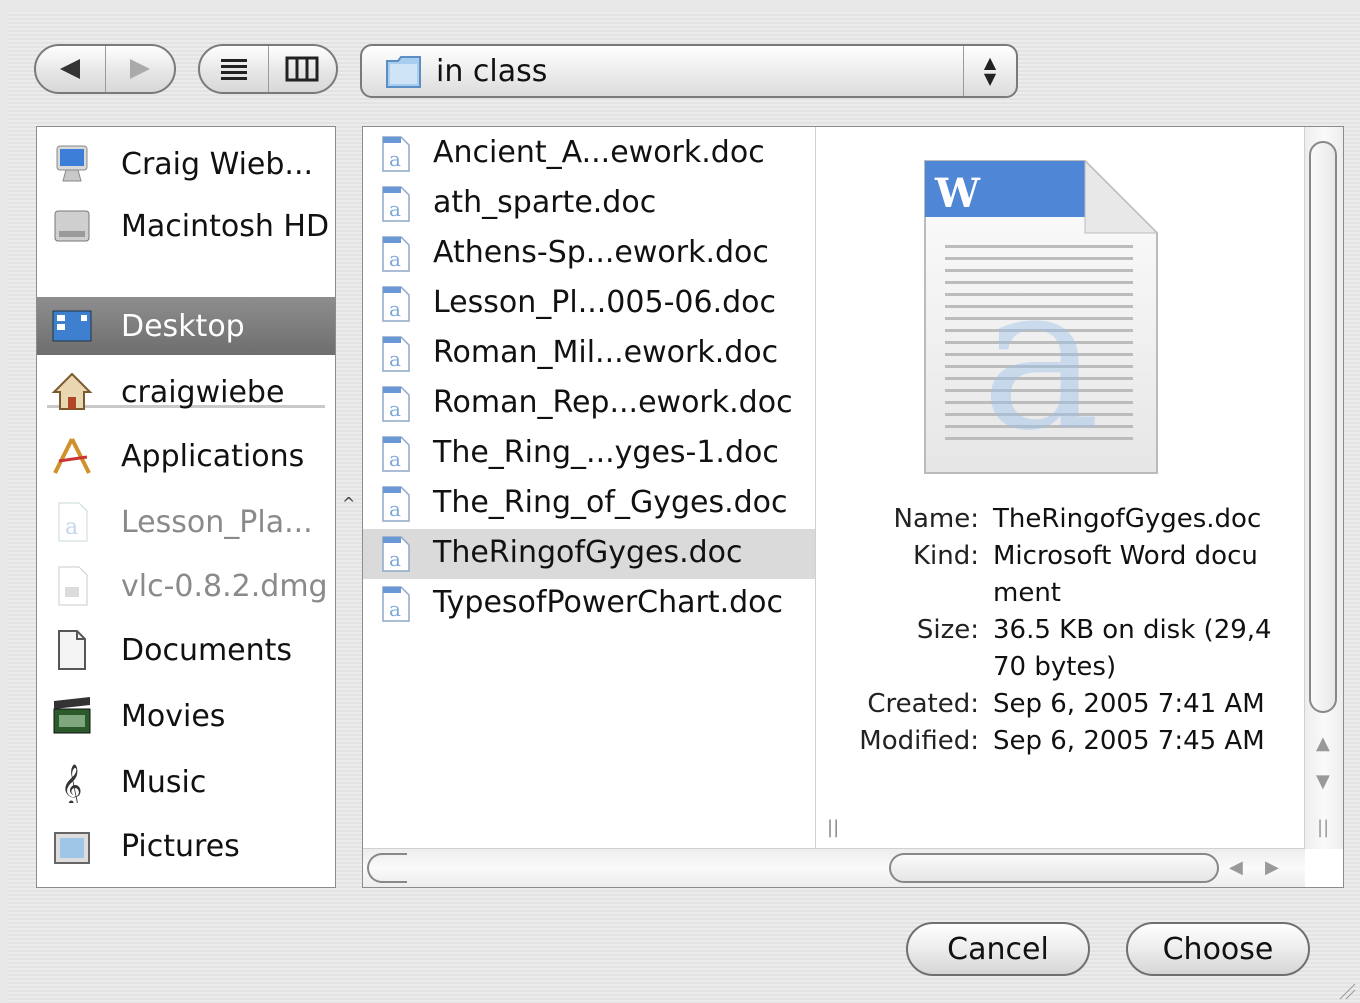 Image resolution: width=1360 pixels, height=1003 pixels. Describe the element at coordinates (1272, 867) in the screenshot. I see `scroll-right-icon: ▶` at that location.